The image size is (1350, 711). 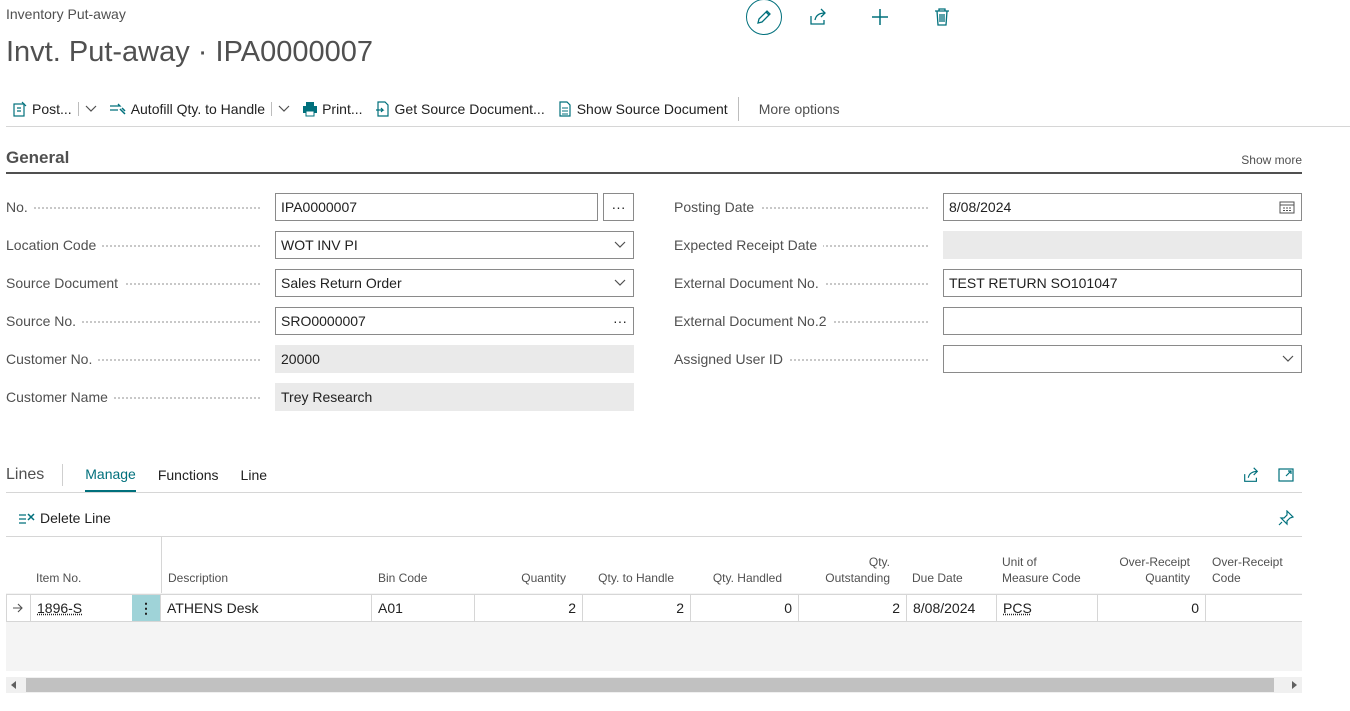 I want to click on new-button, so click(x=880, y=17).